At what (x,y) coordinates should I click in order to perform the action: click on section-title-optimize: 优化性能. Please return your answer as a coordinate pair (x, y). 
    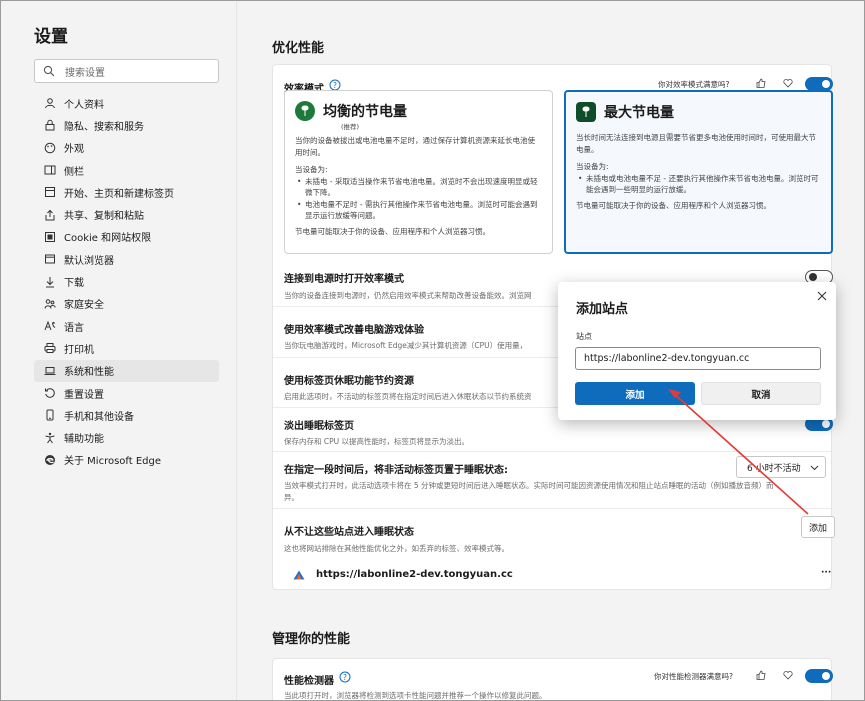
    Looking at the image, I should click on (298, 48).